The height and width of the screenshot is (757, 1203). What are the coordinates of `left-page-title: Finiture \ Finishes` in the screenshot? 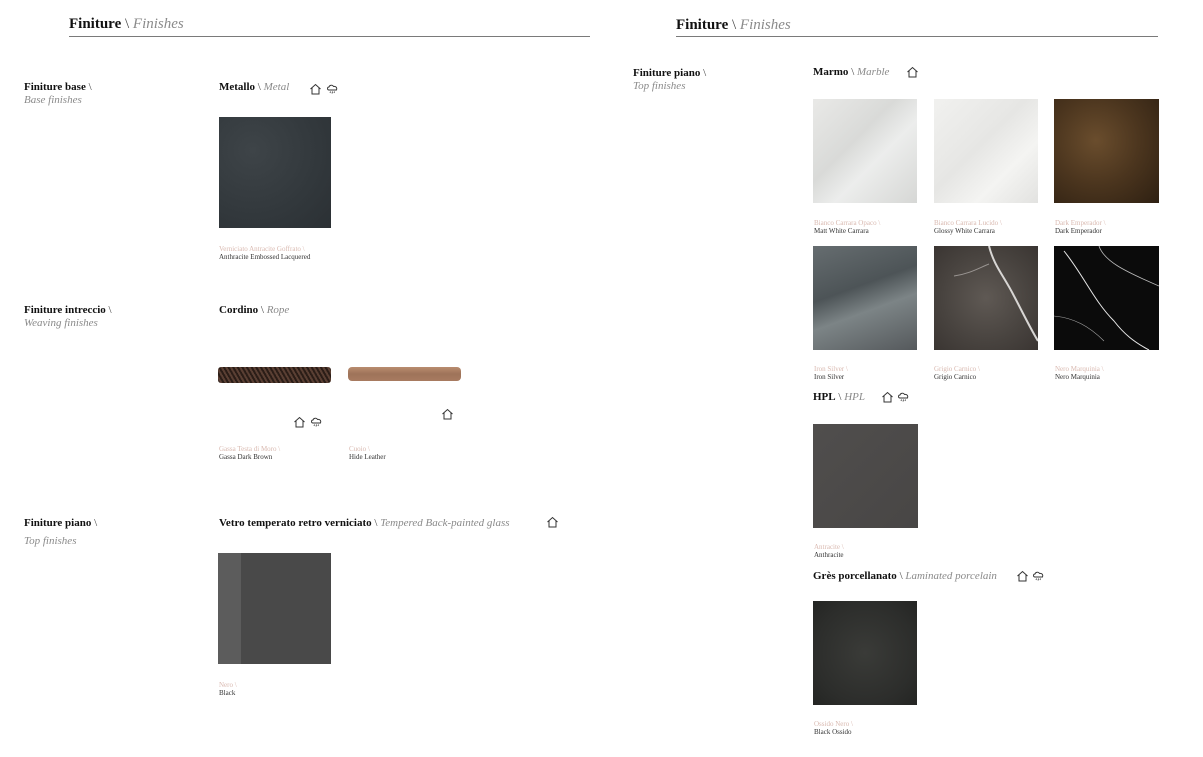 It's located at (126, 24).